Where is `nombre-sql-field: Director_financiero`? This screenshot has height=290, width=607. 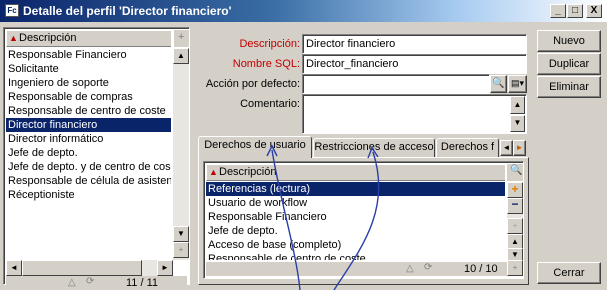
nombre-sql-field: Director_financiero is located at coordinates (414, 64).